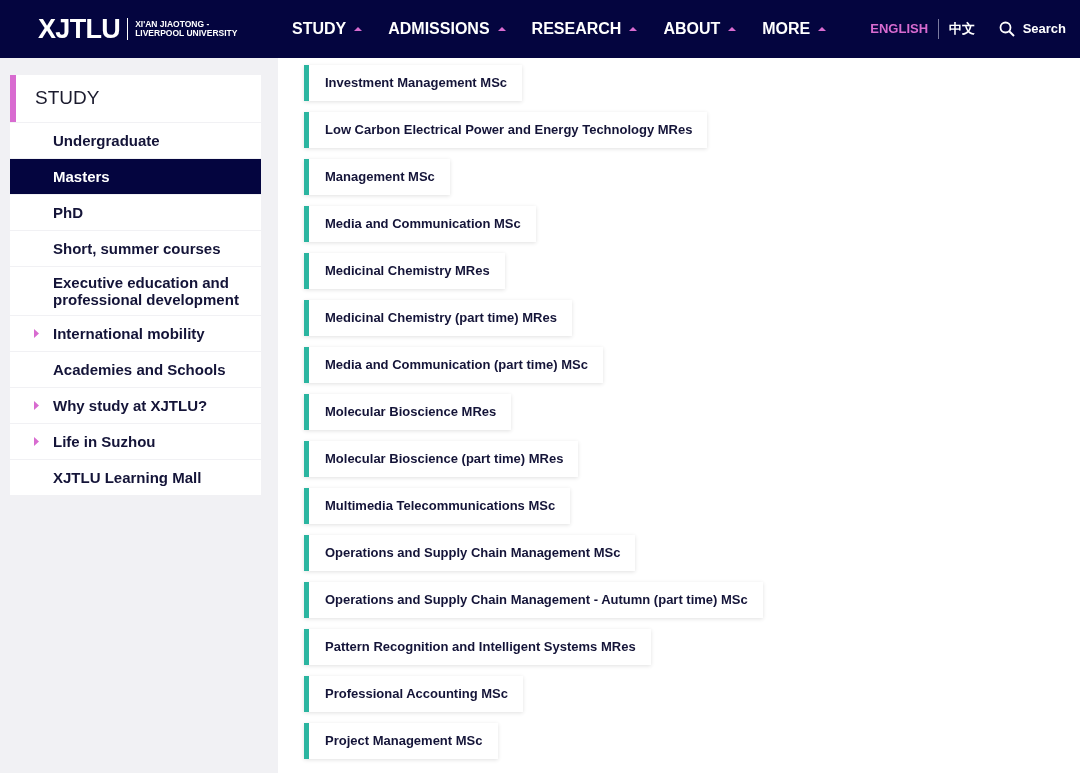 The width and height of the screenshot is (1080, 773). Describe the element at coordinates (453, 365) in the screenshot. I see `programme-link: Media and Communication (part time) MSc` at that location.